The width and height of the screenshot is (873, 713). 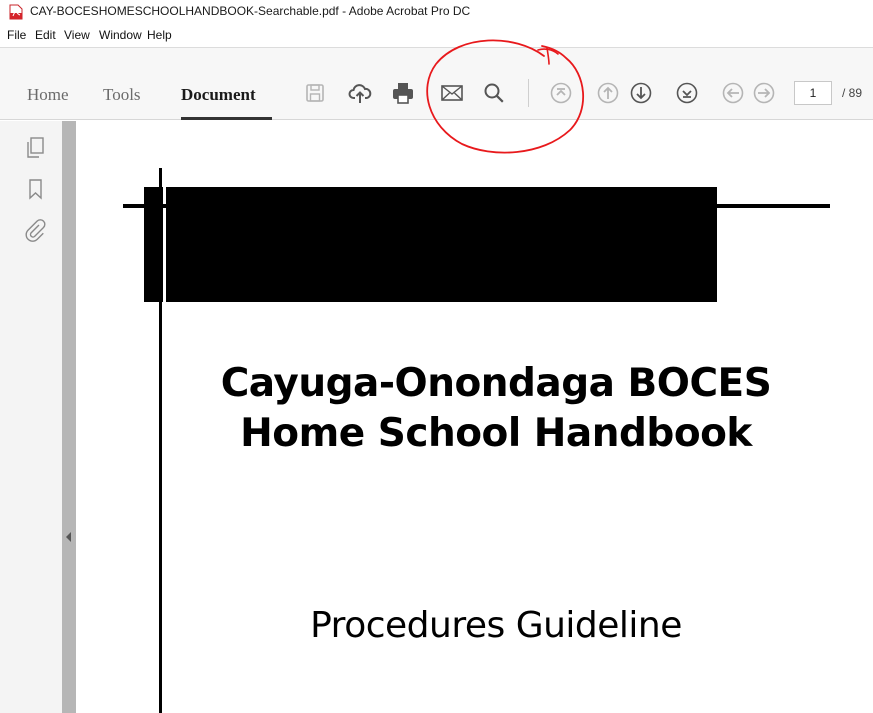 What do you see at coordinates (35, 148) in the screenshot?
I see `page-thumbnails-icon` at bounding box center [35, 148].